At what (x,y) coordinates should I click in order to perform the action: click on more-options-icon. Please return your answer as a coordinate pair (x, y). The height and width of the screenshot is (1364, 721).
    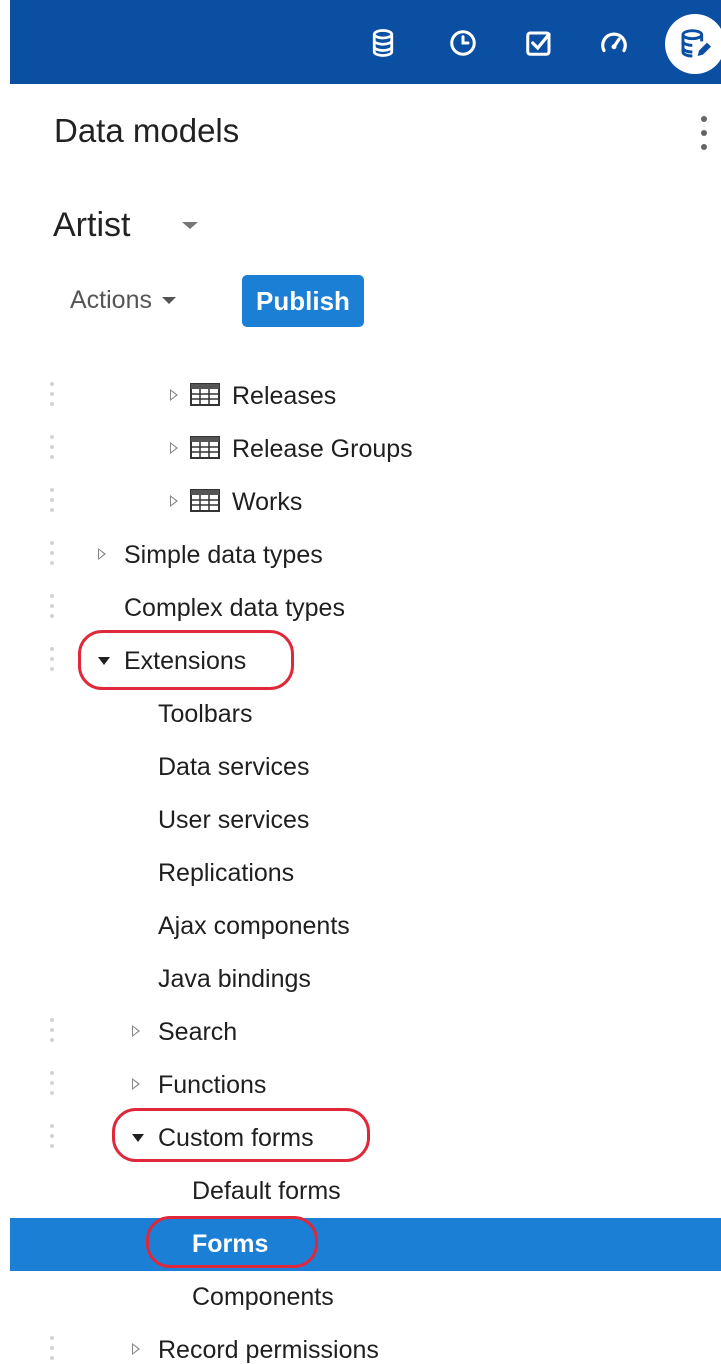
    Looking at the image, I should click on (704, 134).